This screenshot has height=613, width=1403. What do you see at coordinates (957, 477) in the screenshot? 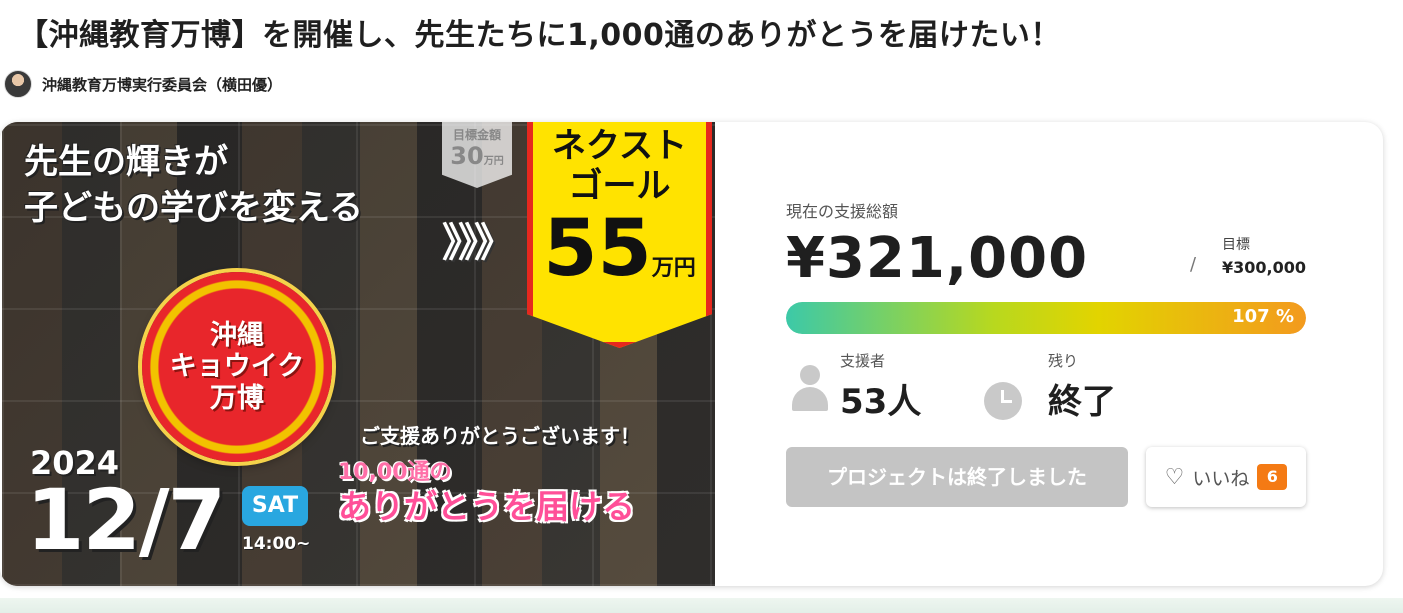
I see `project-ended-button: プロジェクトは終了しました` at bounding box center [957, 477].